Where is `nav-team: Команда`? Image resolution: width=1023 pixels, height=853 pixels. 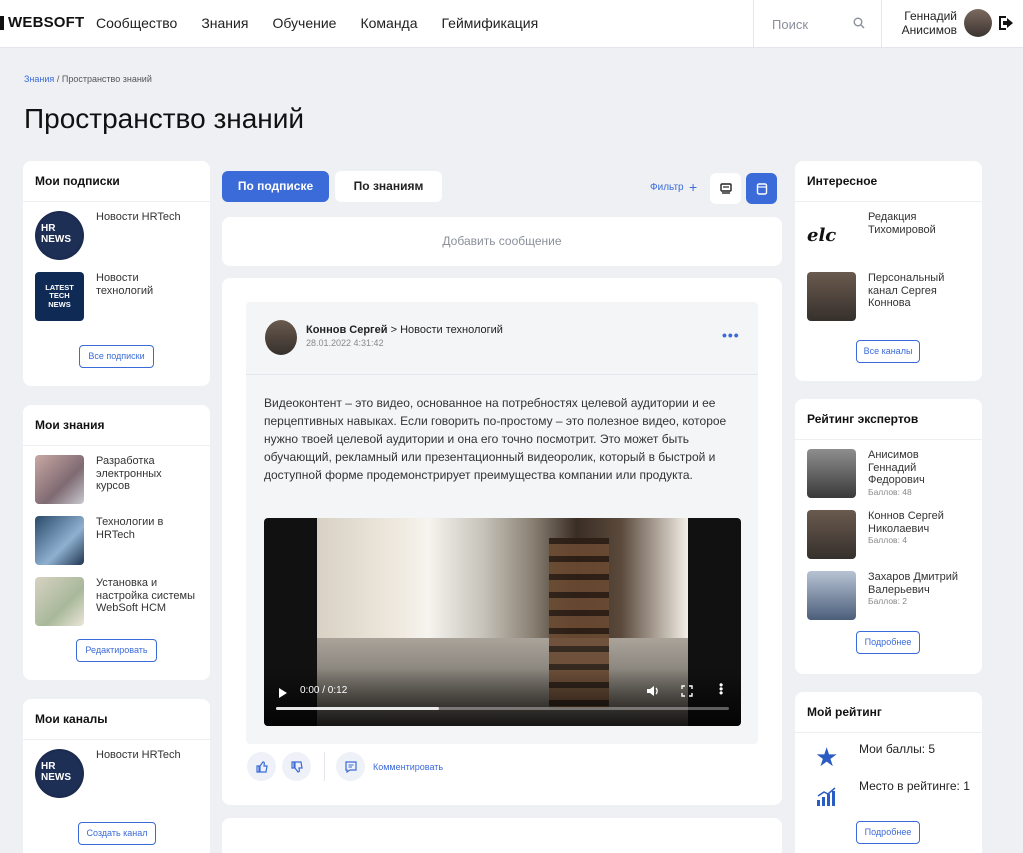
nav-team: Команда is located at coordinates (388, 23).